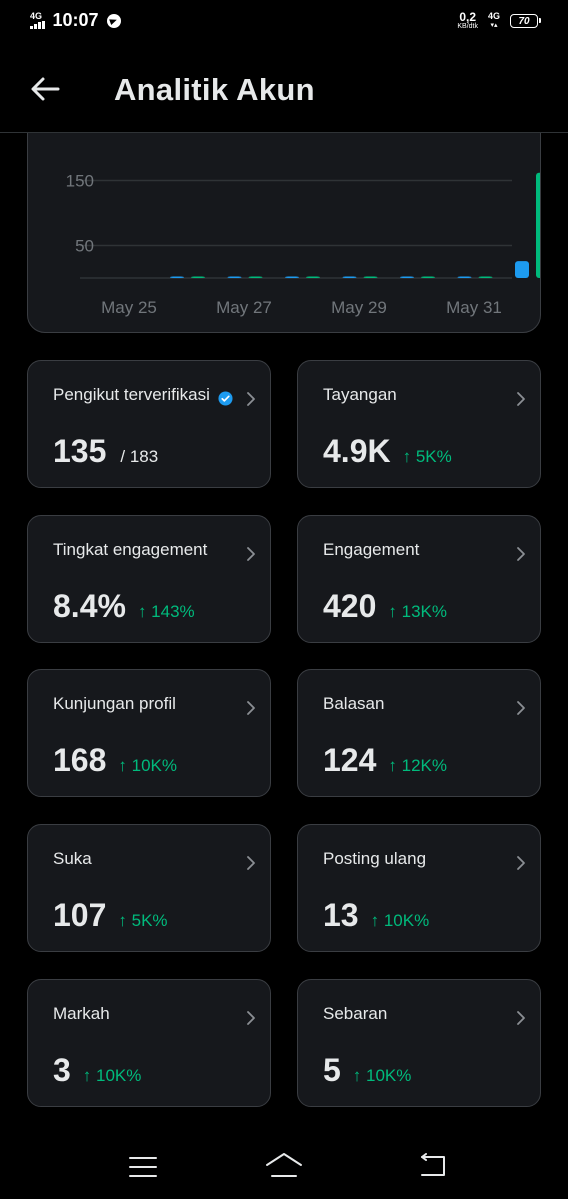 The width and height of the screenshot is (568, 1199). What do you see at coordinates (149, 888) in the screenshot?
I see `metric-tile-likes: Suka 107 ↑ 5K%` at bounding box center [149, 888].